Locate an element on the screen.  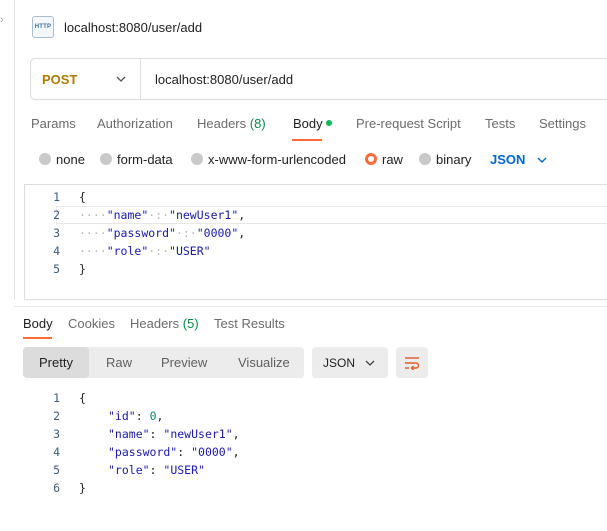
response-active-tab-indicator is located at coordinates (37, 338).